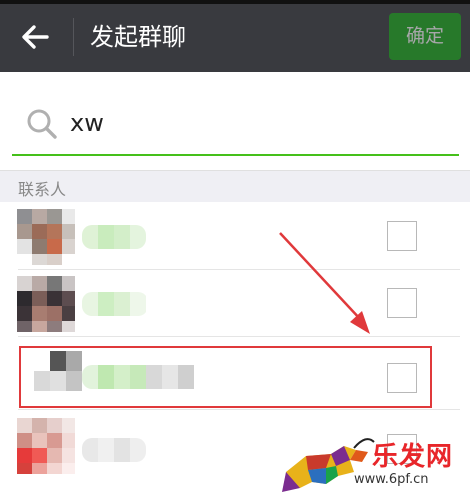 This screenshot has height=500, width=470. What do you see at coordinates (391, 479) in the screenshot?
I see `watermark-url: www.6pf.cn` at bounding box center [391, 479].